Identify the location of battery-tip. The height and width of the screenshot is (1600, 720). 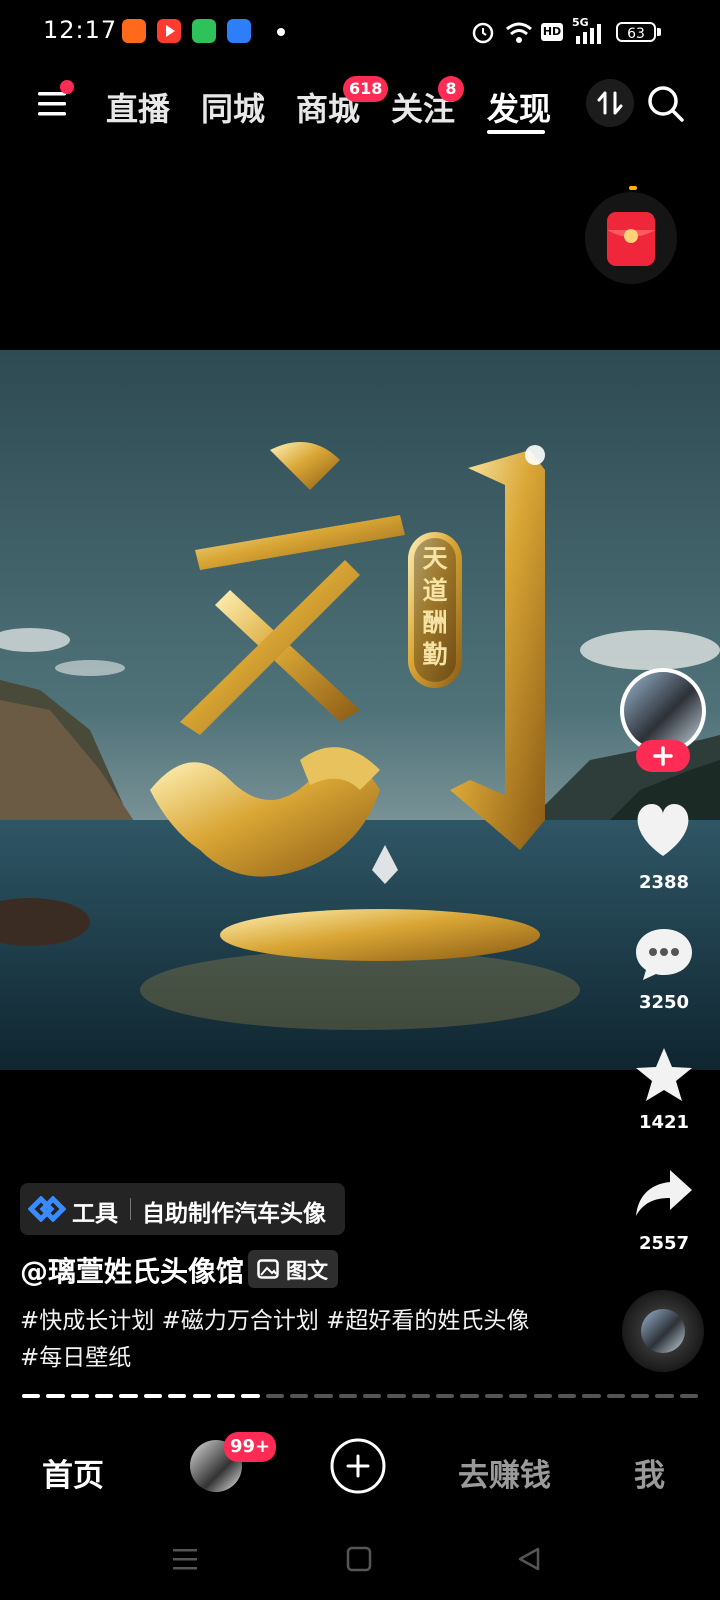
(659, 32).